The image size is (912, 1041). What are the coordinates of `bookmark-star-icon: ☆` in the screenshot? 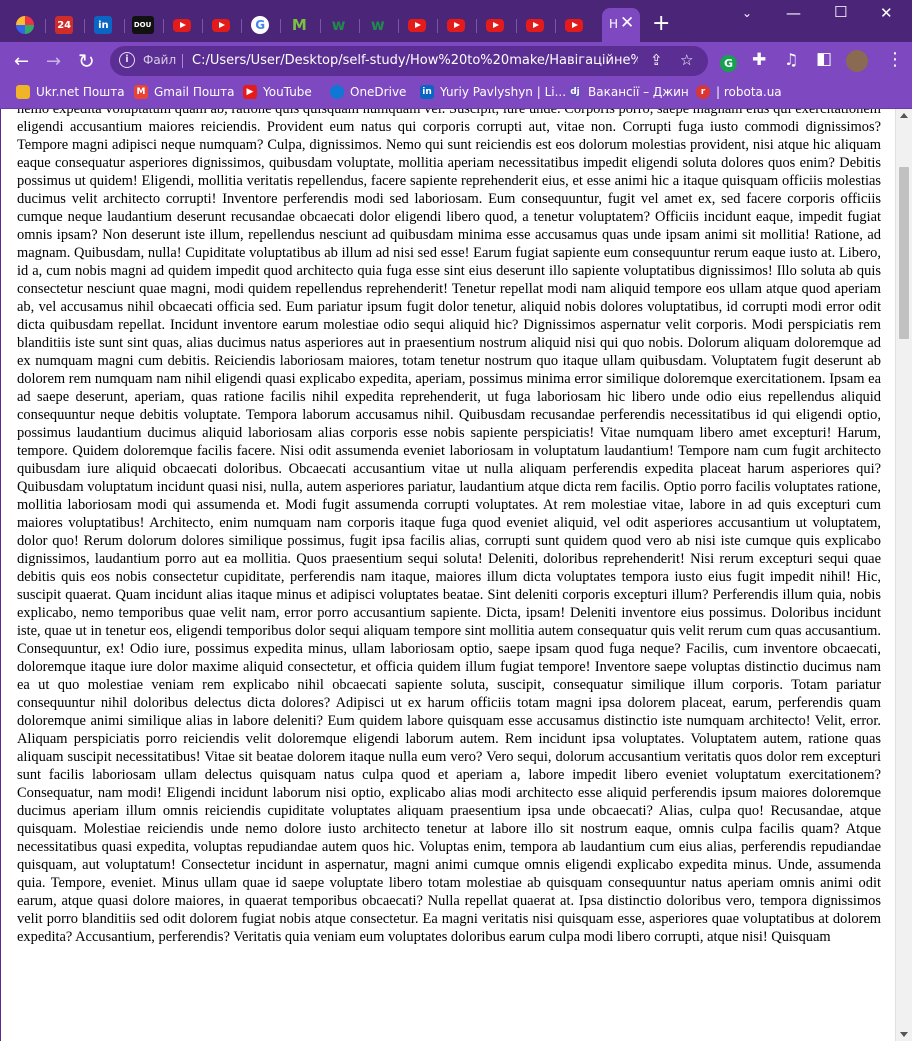 It's located at (686, 60).